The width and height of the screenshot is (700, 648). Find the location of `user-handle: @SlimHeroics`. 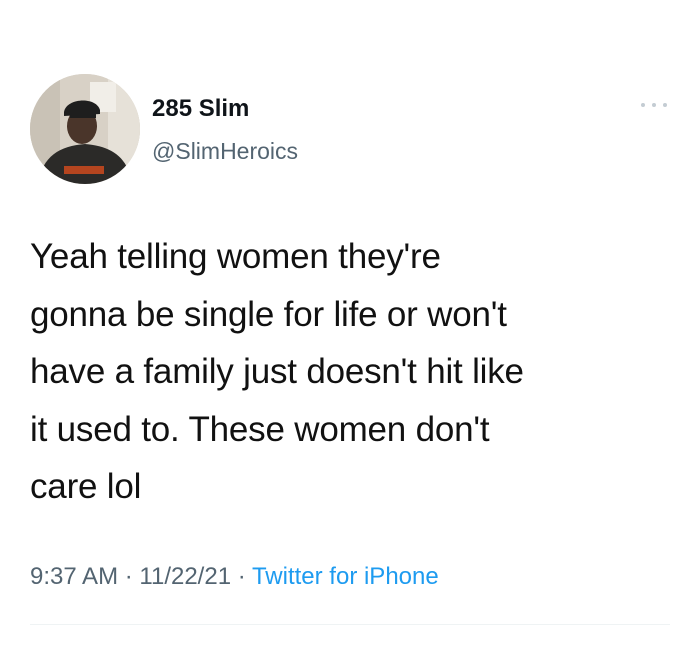

user-handle: @SlimHeroics is located at coordinates (225, 151).